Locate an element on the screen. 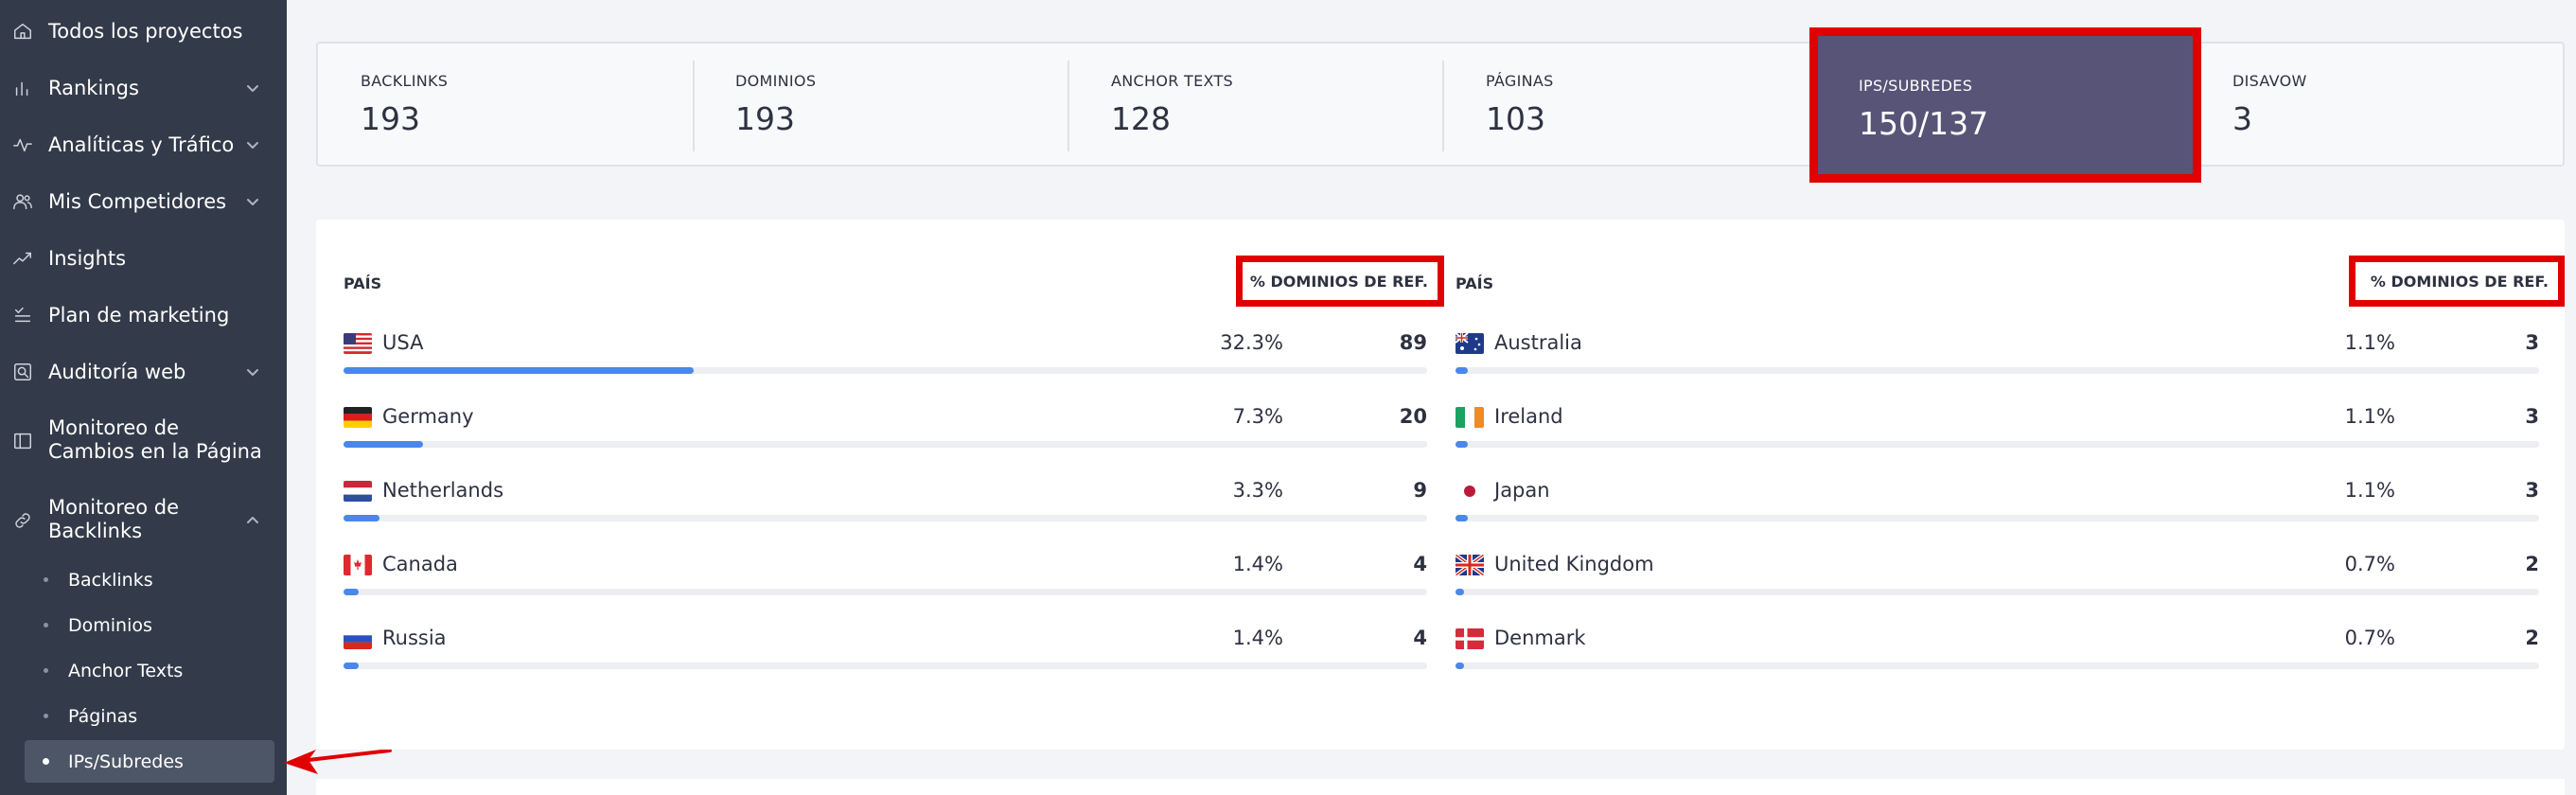  ru-flag-icon is located at coordinates (358, 638).